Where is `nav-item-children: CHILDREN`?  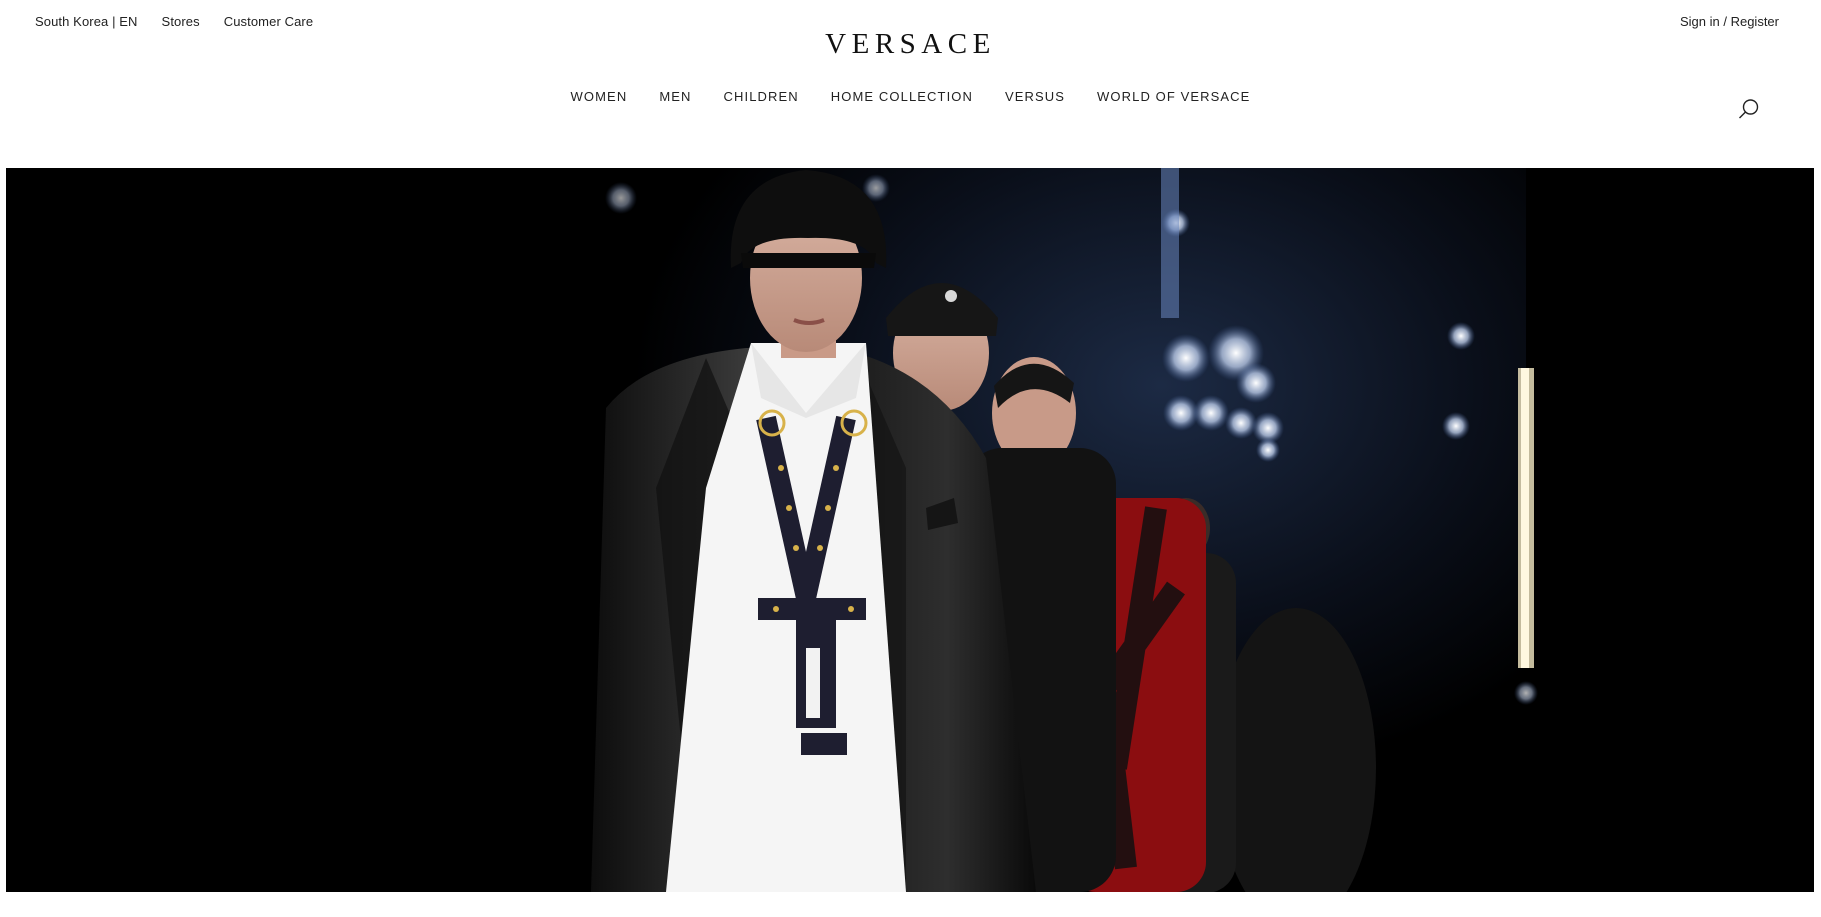 nav-item-children: CHILDREN is located at coordinates (761, 96).